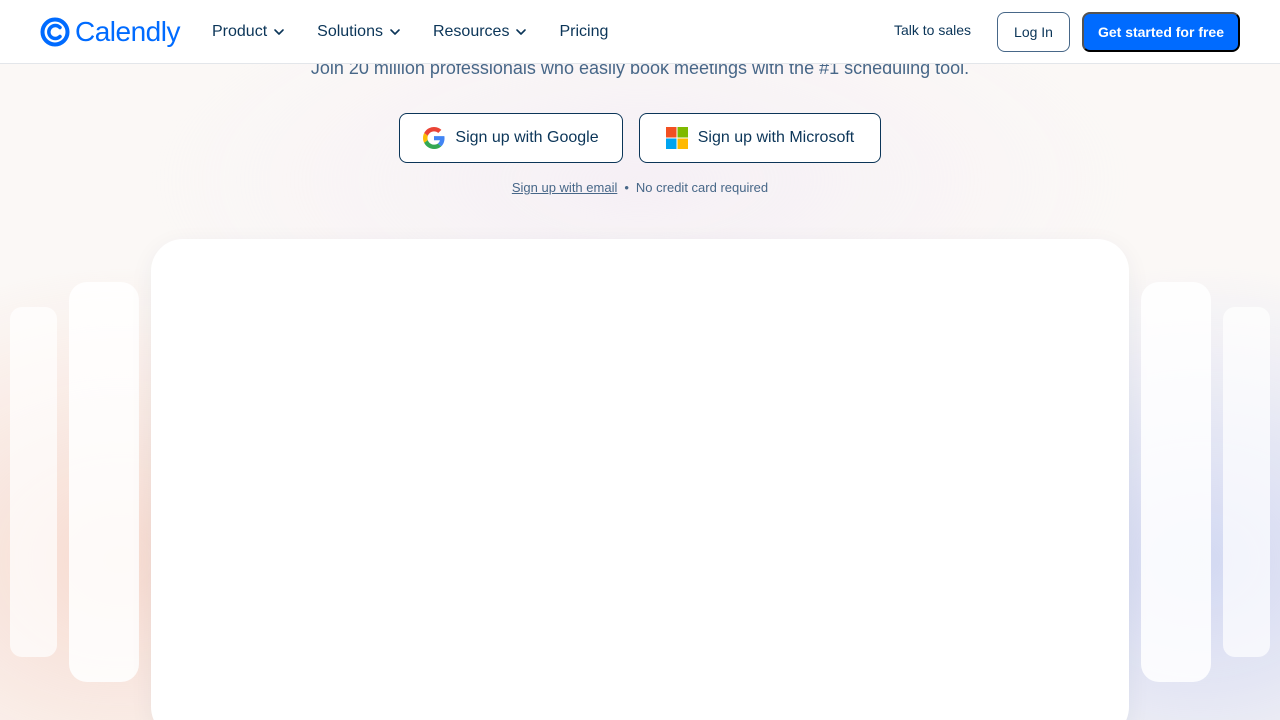  Describe the element at coordinates (127, 31) in the screenshot. I see `brand-name: Calendly` at that location.